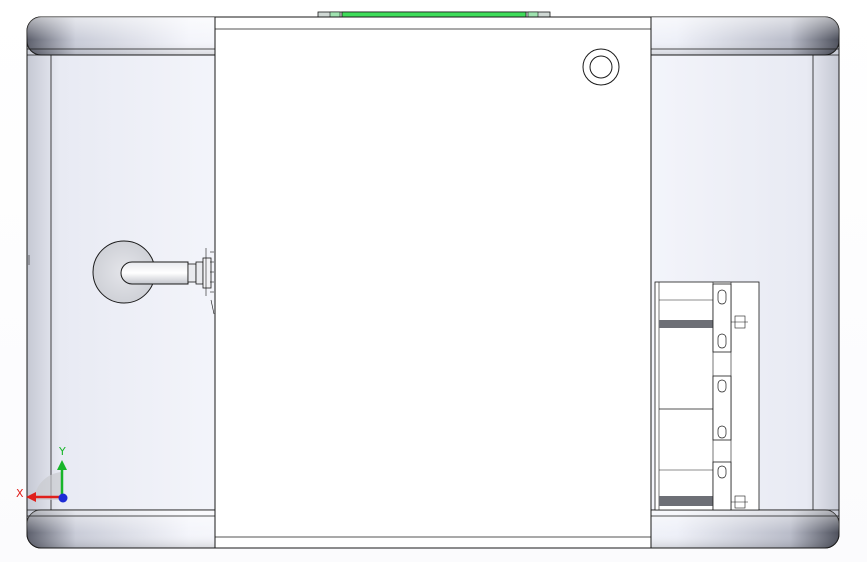  I want to click on lock-icon, so click(601, 67).